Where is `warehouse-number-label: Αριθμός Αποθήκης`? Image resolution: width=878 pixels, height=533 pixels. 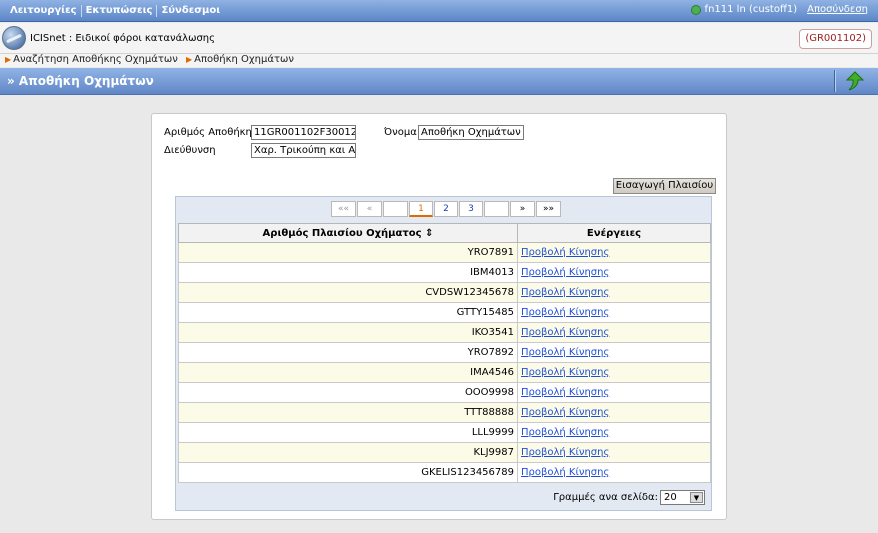
warehouse-number-label: Αριθμός Αποθήκης is located at coordinates (211, 132).